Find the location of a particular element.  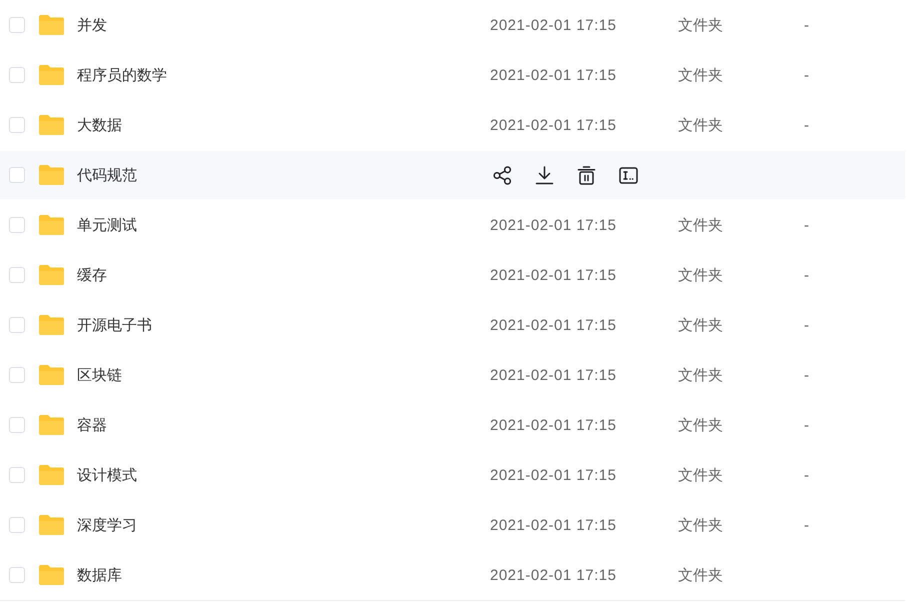

folder-name: 区块链 is located at coordinates (283, 375).